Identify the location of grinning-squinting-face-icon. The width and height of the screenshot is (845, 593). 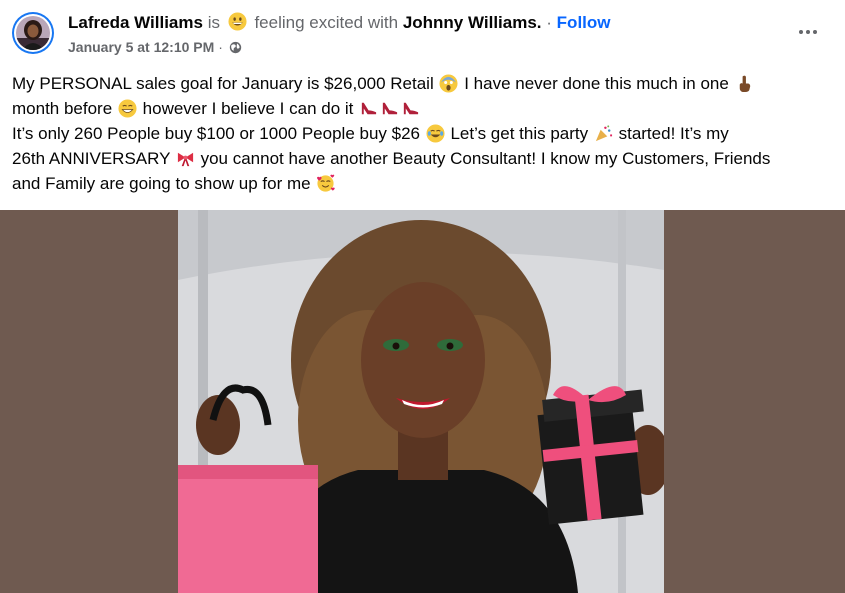
(127, 108).